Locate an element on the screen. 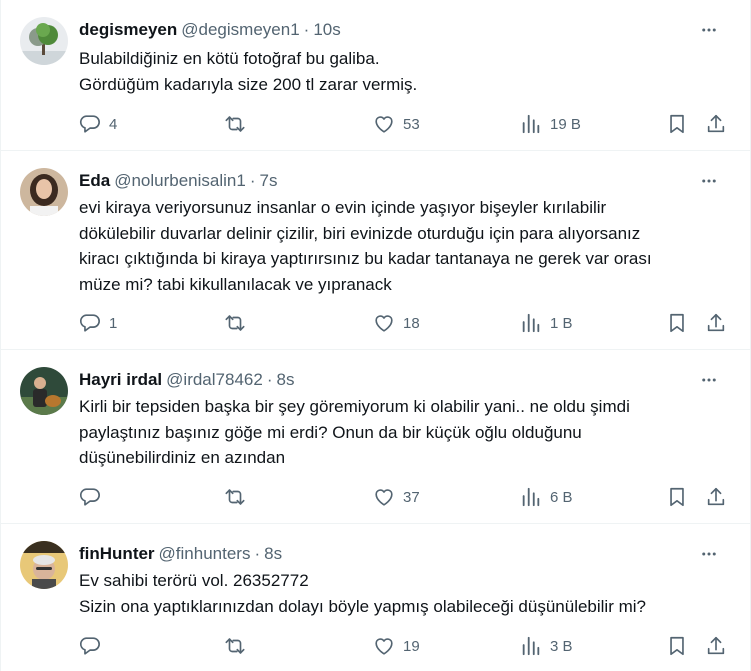  views-button: 6 B is located at coordinates (546, 497).